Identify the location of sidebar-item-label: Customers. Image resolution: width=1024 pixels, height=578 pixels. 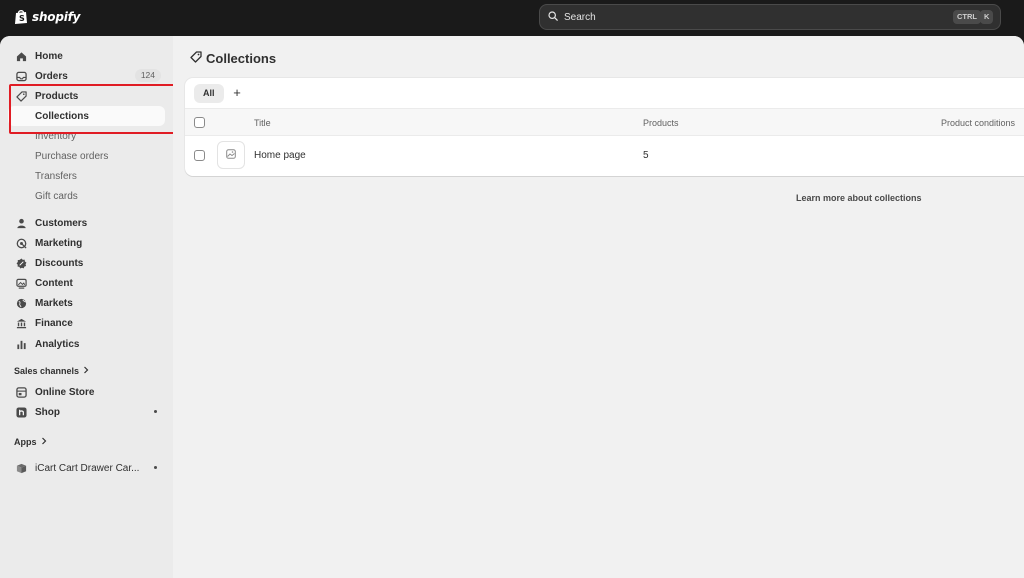
(61, 223).